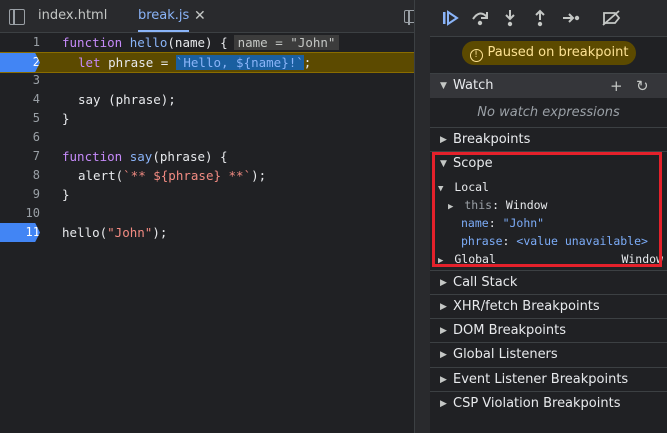  Describe the element at coordinates (20, 156) in the screenshot. I see `line-number: 7` at that location.